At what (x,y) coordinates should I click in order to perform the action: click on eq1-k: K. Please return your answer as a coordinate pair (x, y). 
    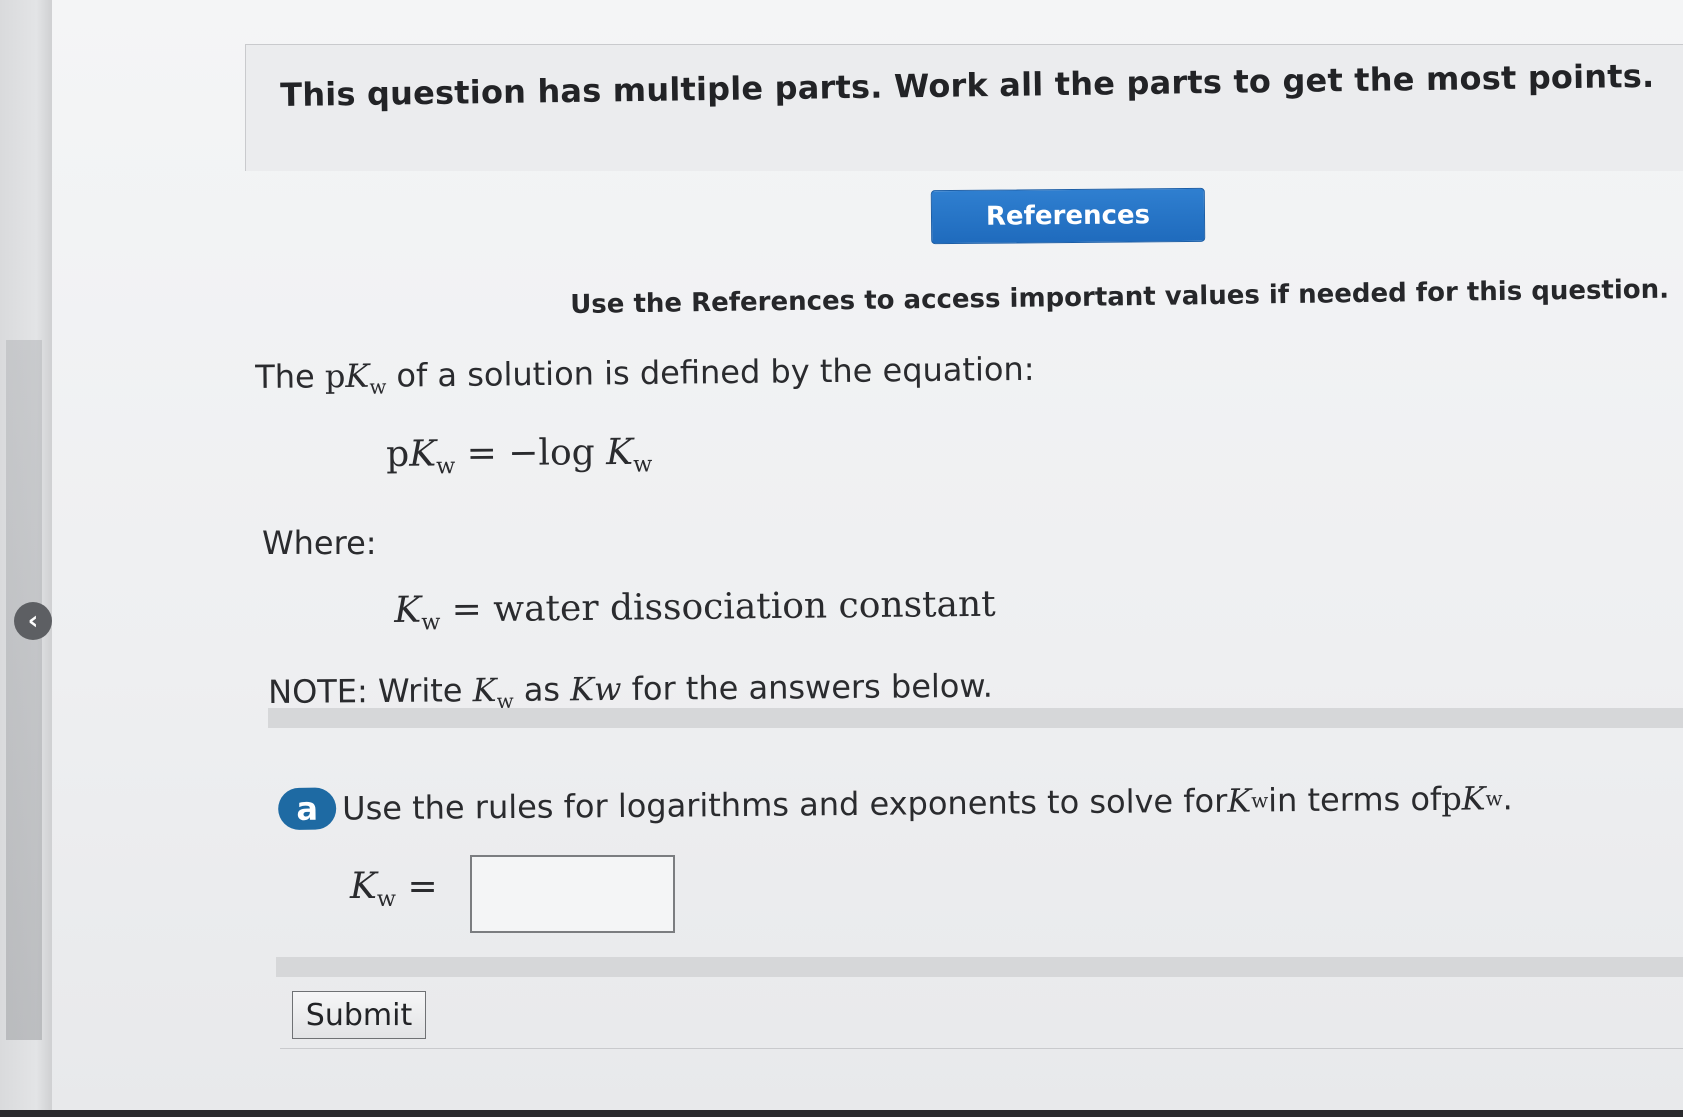
    Looking at the image, I should click on (423, 454).